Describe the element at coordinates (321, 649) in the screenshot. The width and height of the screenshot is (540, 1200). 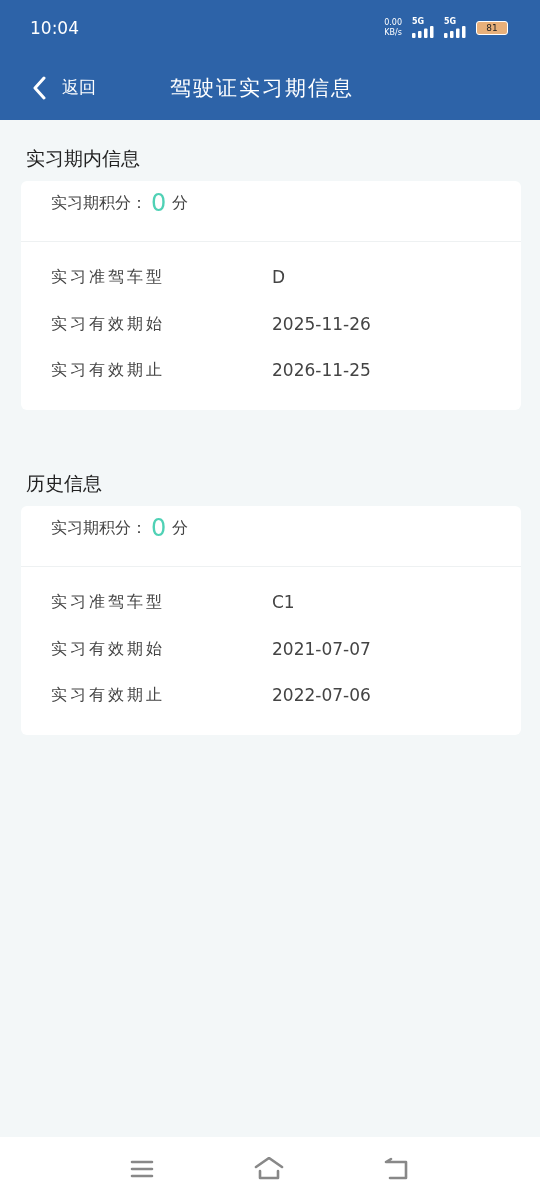
I see `field-value: 2021-07-07` at that location.